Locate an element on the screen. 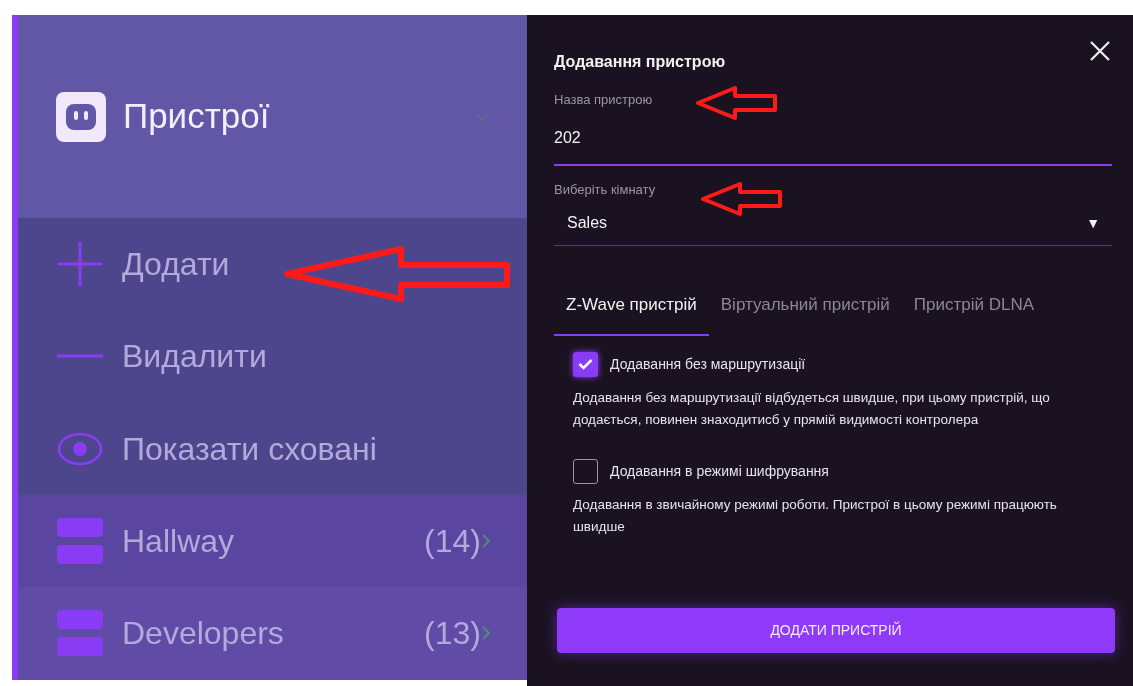 The height and width of the screenshot is (686, 1133). close-icon is located at coordinates (1100, 51).